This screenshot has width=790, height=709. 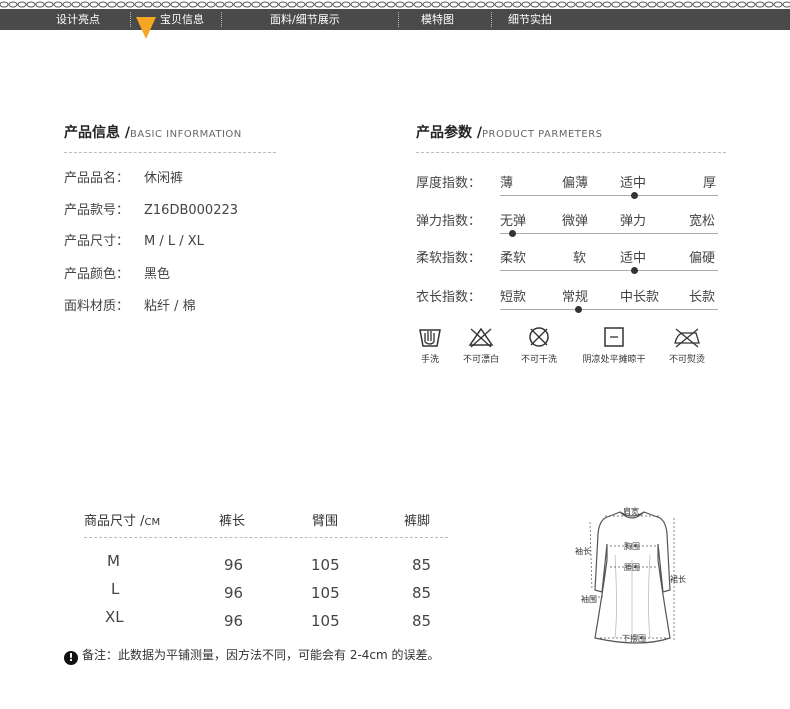 What do you see at coordinates (430, 338) in the screenshot?
I see `hand-wash-icon` at bounding box center [430, 338].